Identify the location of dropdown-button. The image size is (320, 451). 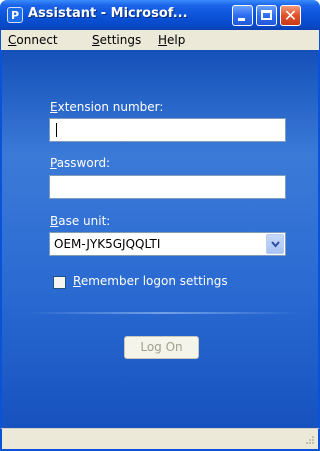
(275, 244).